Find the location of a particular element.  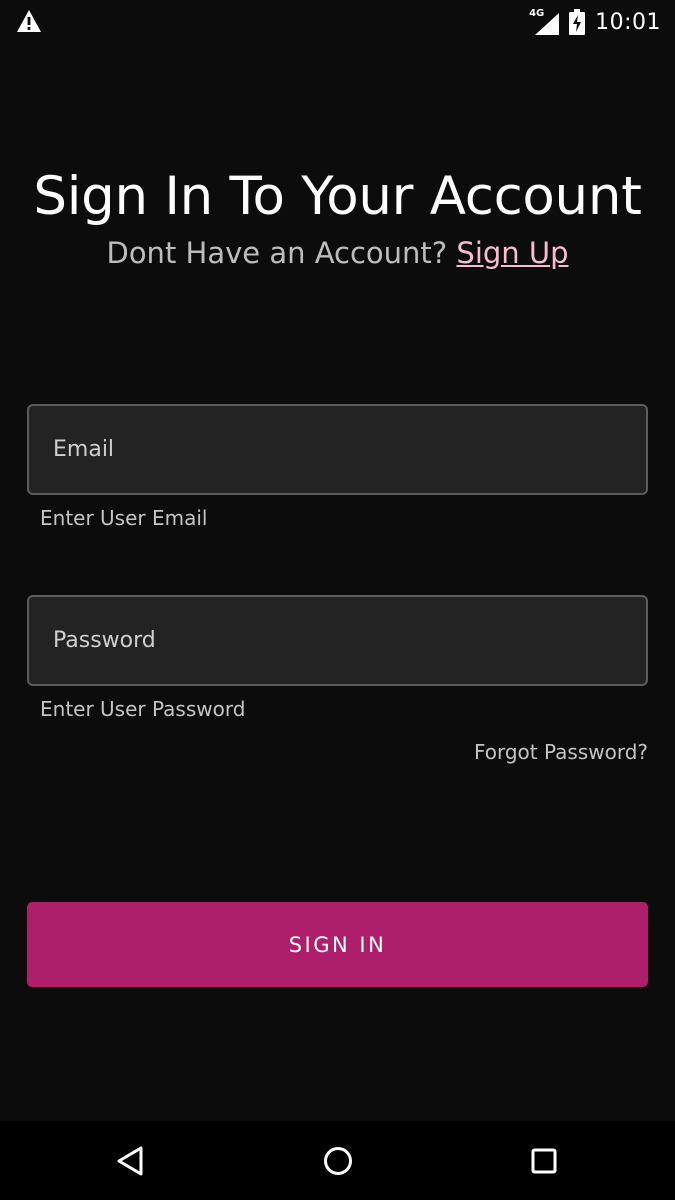

warning-icon is located at coordinates (29, 21).